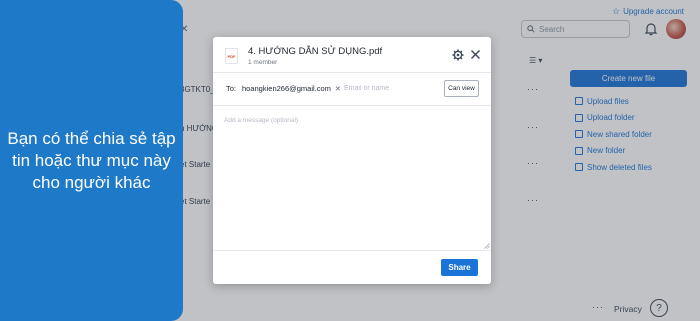  I want to click on email-or-name-input, so click(389, 88).